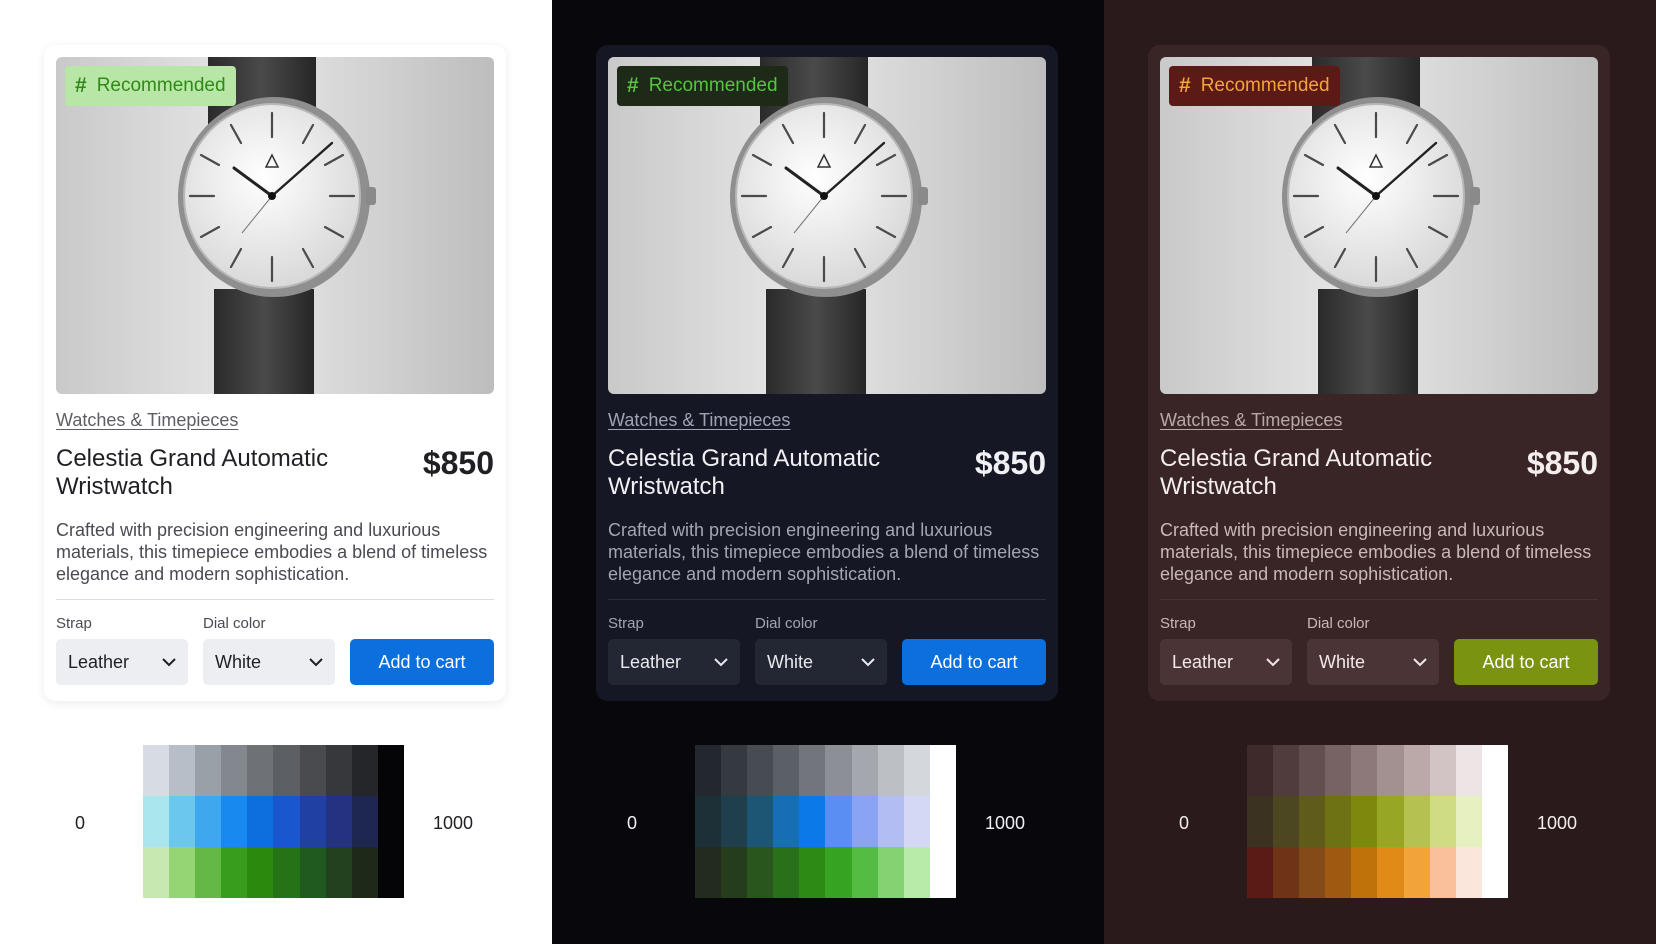 The height and width of the screenshot is (944, 1656). I want to click on product-price: $850, so click(1562, 463).